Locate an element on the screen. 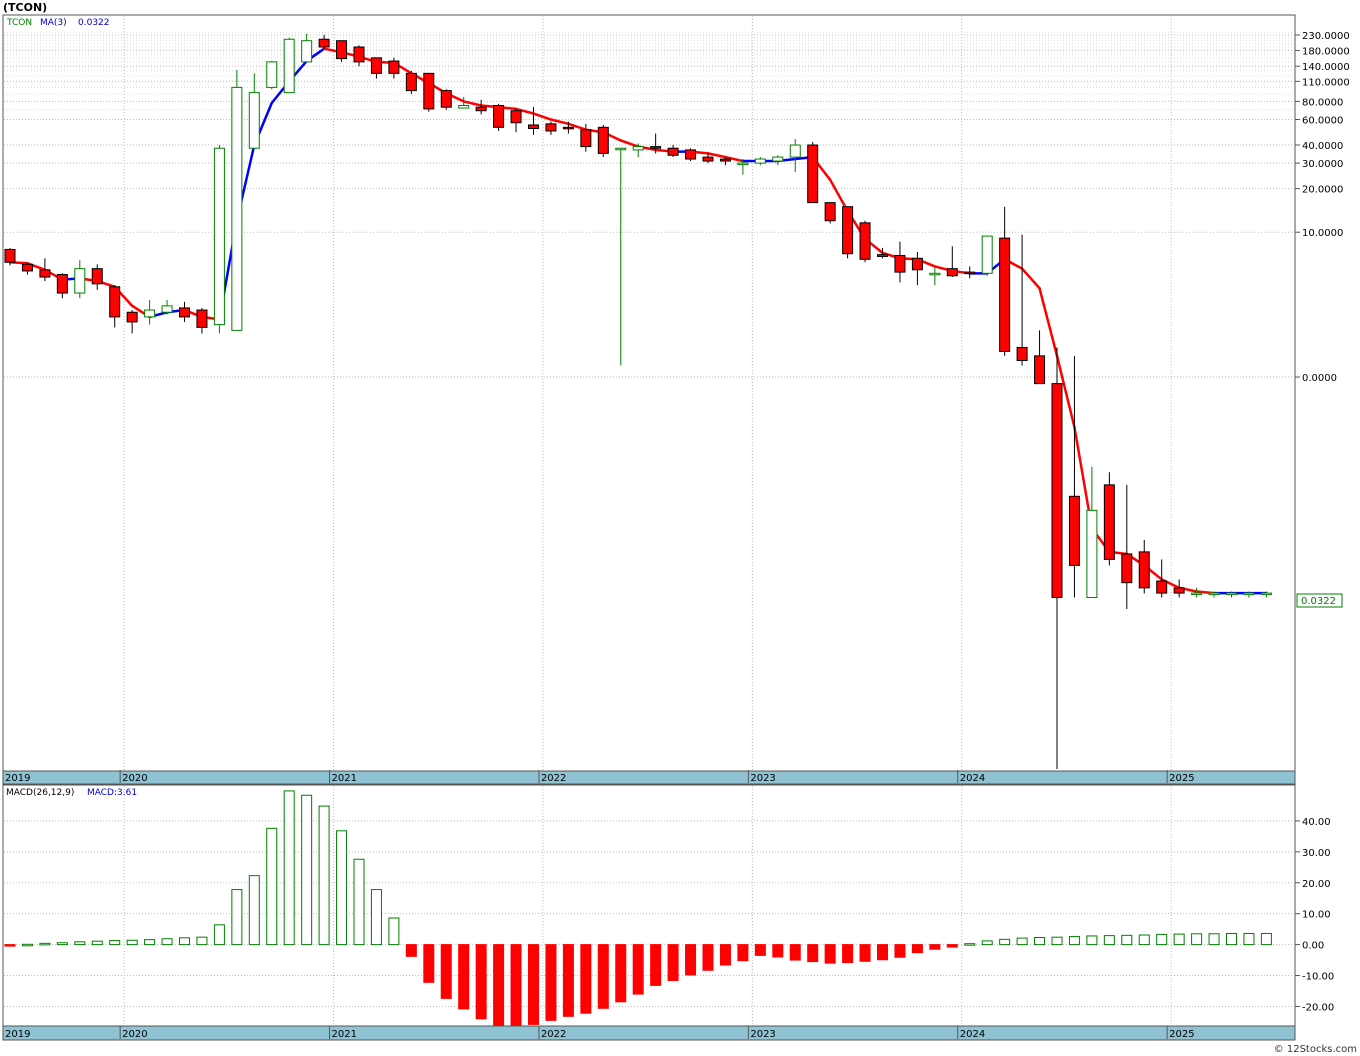 The image size is (1360, 1056). macd-x-axis-label: 2021 is located at coordinates (344, 1034).